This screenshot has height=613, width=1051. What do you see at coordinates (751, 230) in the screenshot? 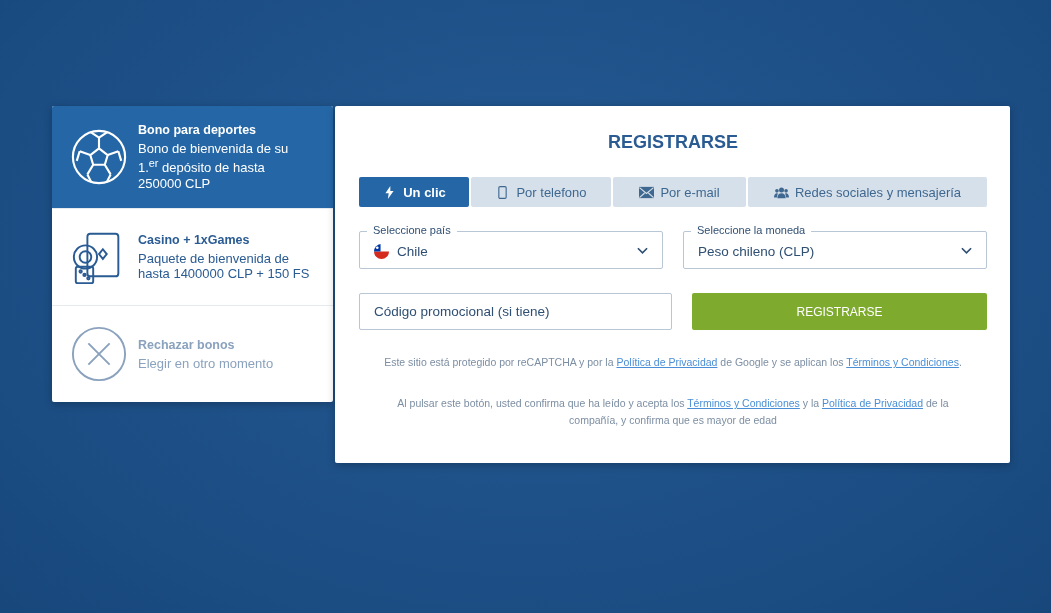
I see `currency-label: Seleccione la moneda` at bounding box center [751, 230].